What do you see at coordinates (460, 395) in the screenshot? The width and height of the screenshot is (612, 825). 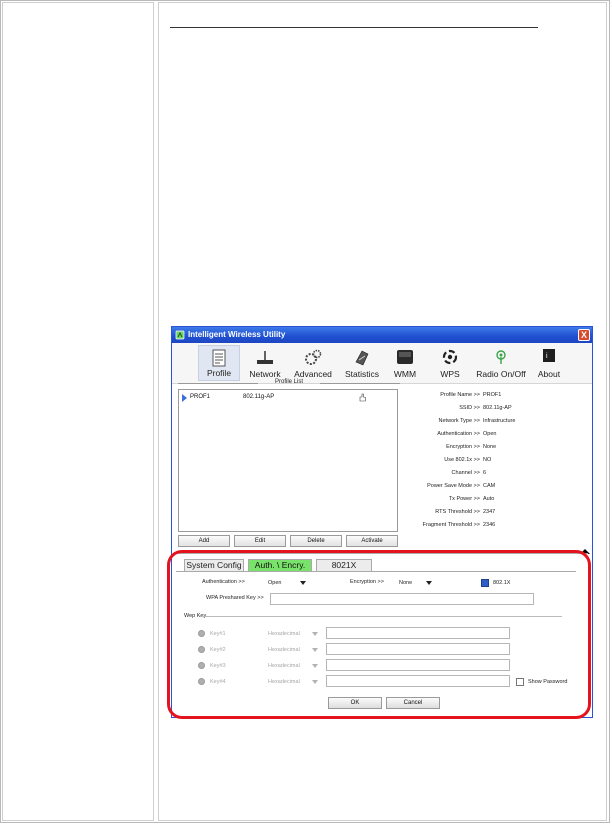 I see `info-key: Profile Name >>` at bounding box center [460, 395].